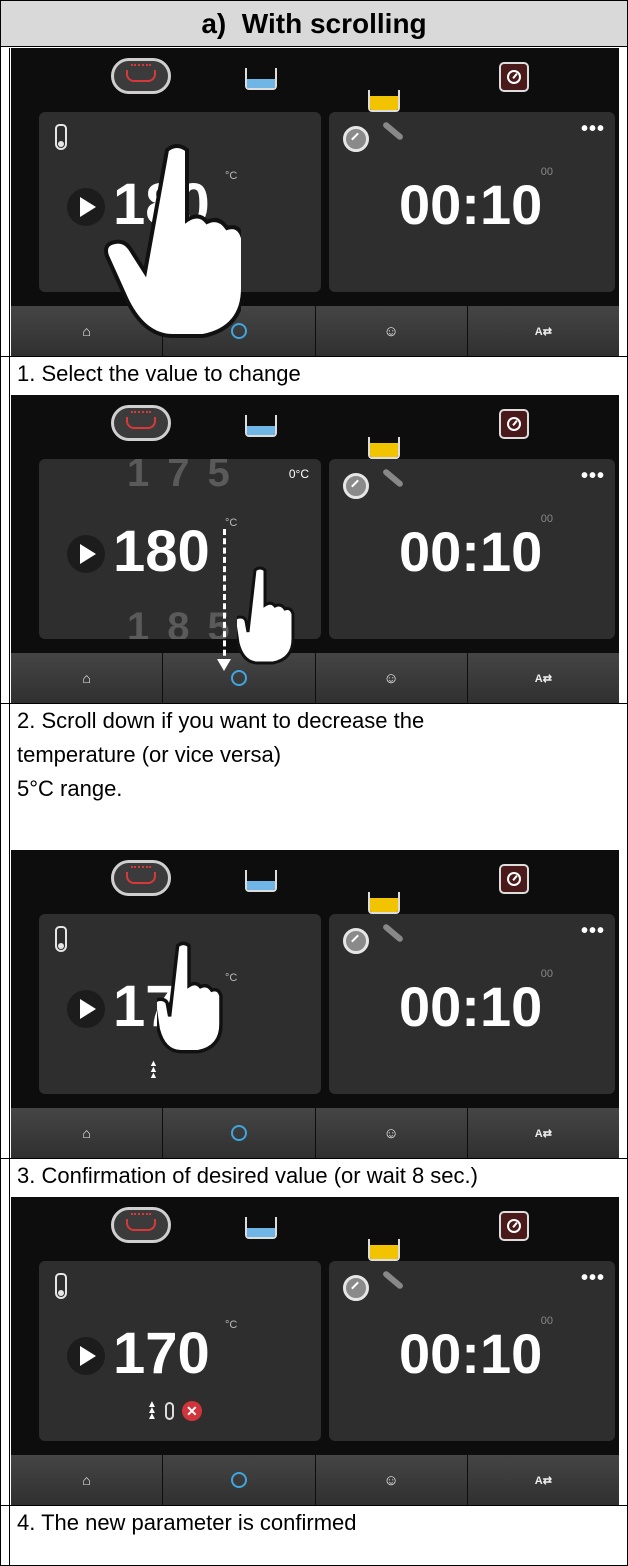 The height and width of the screenshot is (1566, 628). Describe the element at coordinates (161, 1354) in the screenshot. I see `temperature-value: 170` at that location.